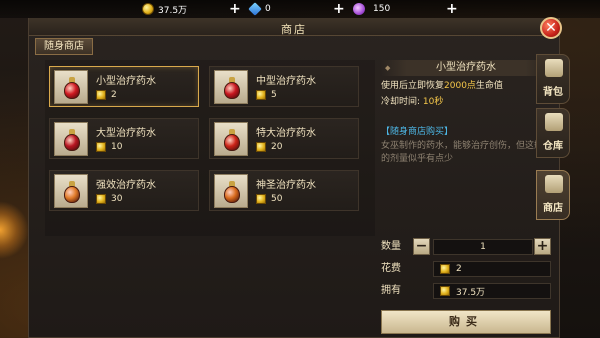 This screenshot has height=338, width=600. I want to click on item-name: 特大治疗药水, so click(286, 133).